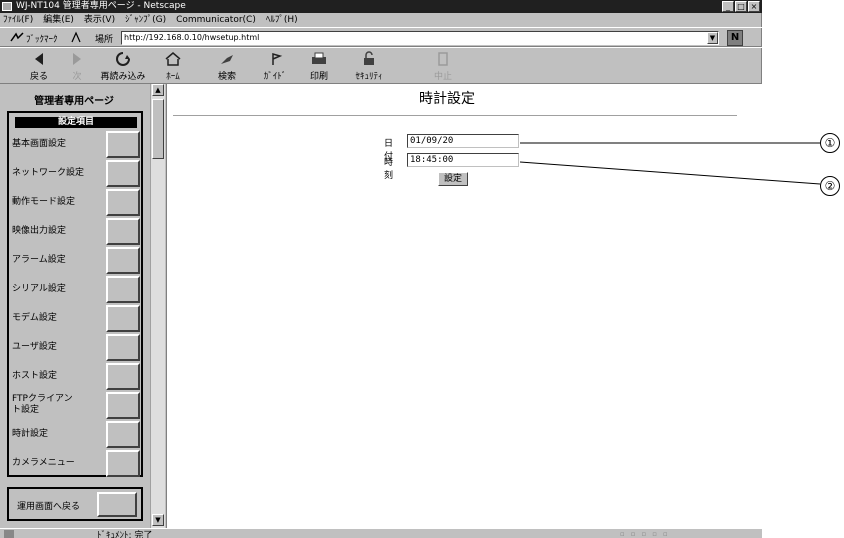 This screenshot has height=538, width=844. I want to click on camera-menu-button, so click(123, 463).